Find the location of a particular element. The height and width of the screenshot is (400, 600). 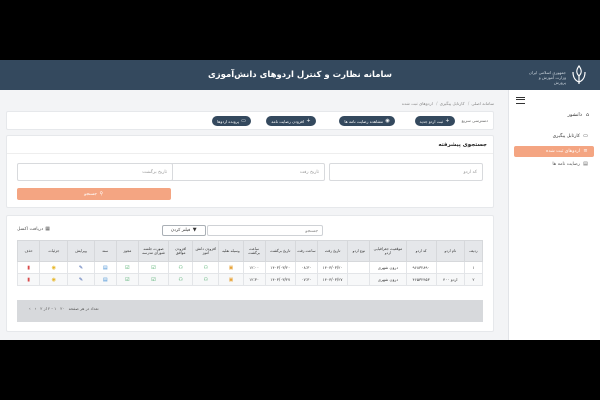

sidebar-item-cartable: ▭ کارتابل پیگیری is located at coordinates (554, 136).